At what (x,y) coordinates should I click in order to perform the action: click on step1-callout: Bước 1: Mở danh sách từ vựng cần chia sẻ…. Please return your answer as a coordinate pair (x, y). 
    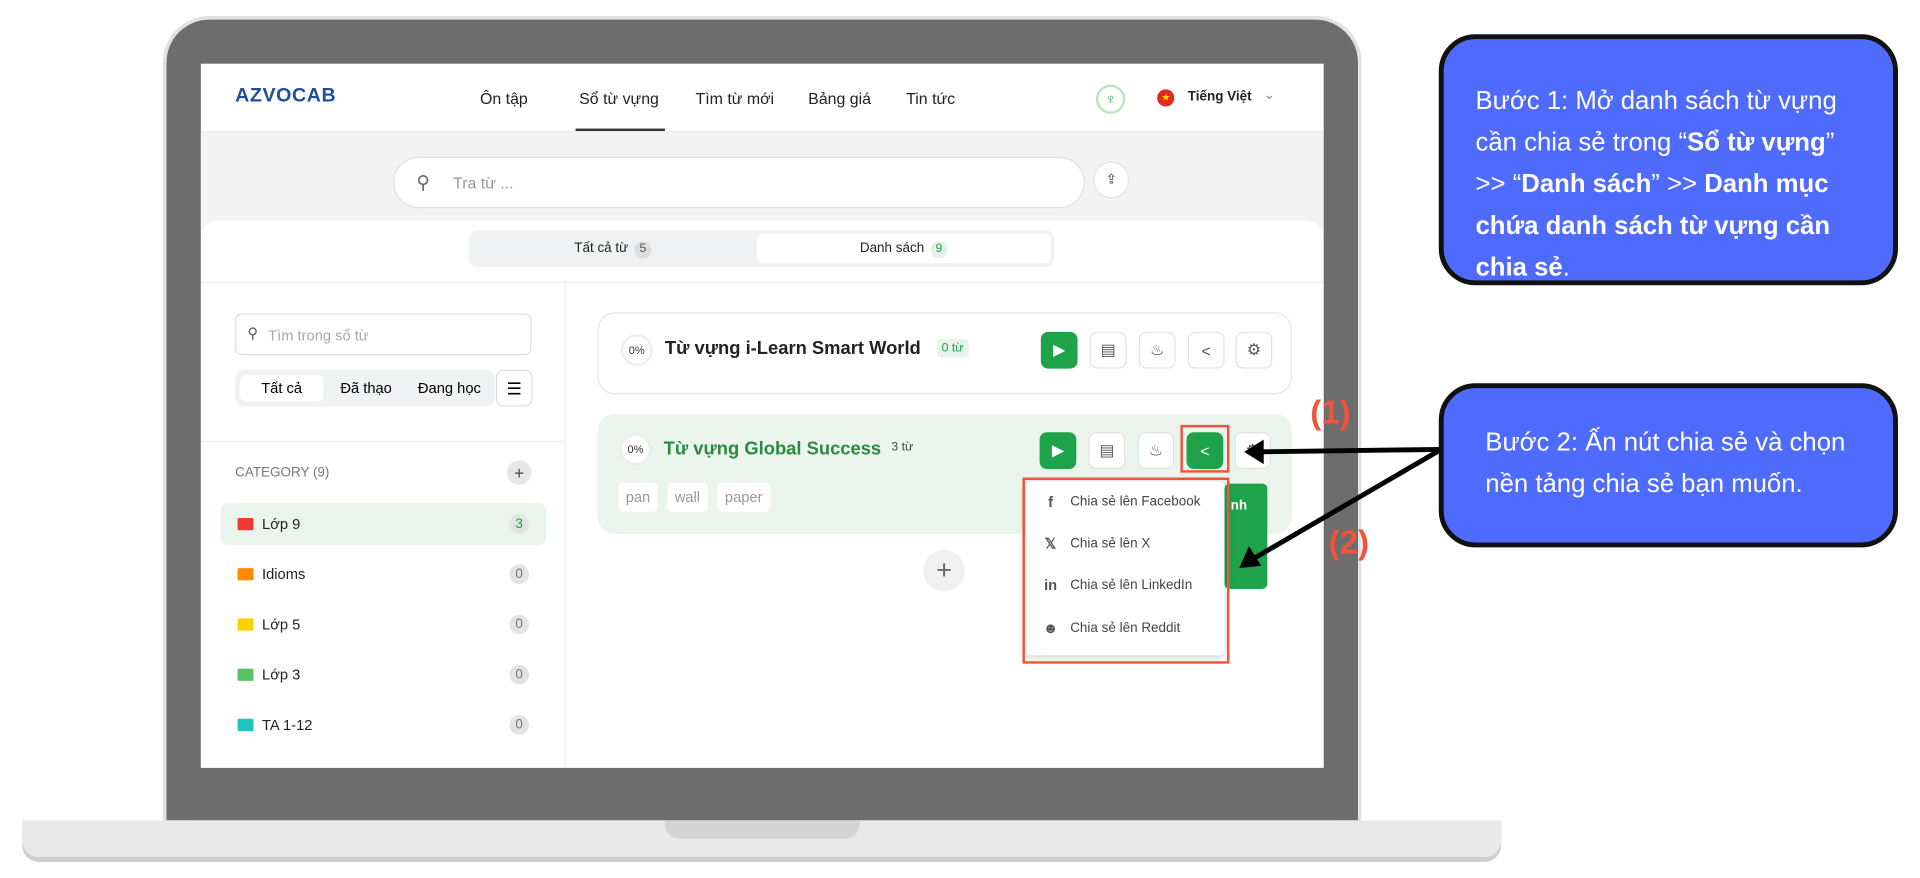
    Looking at the image, I should click on (1668, 160).